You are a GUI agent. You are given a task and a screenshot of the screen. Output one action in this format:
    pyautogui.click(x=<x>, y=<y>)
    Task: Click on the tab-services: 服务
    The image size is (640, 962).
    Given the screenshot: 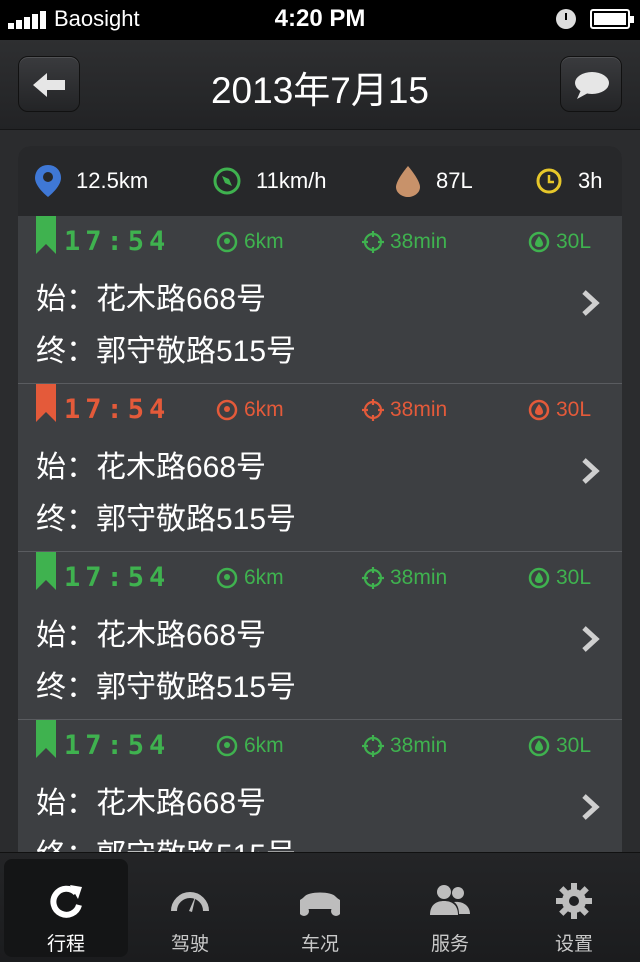 What is the action you would take?
    pyautogui.click(x=450, y=908)
    